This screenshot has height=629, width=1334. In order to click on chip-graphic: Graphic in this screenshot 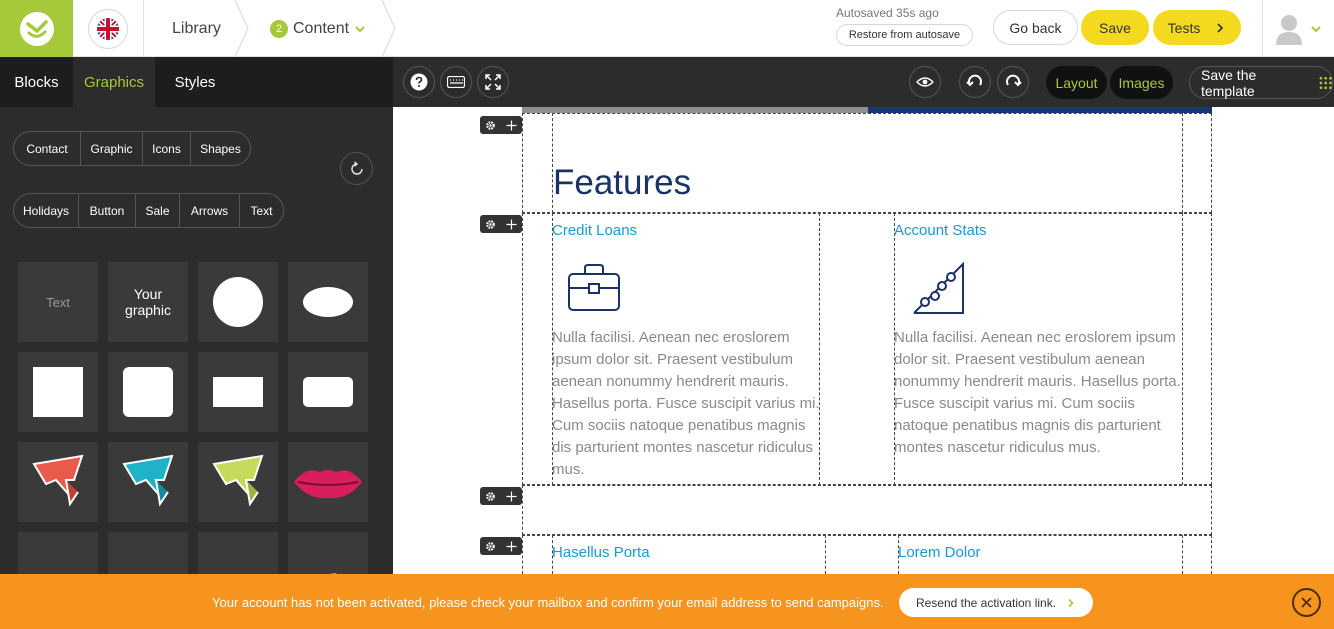, I will do `click(112, 148)`.